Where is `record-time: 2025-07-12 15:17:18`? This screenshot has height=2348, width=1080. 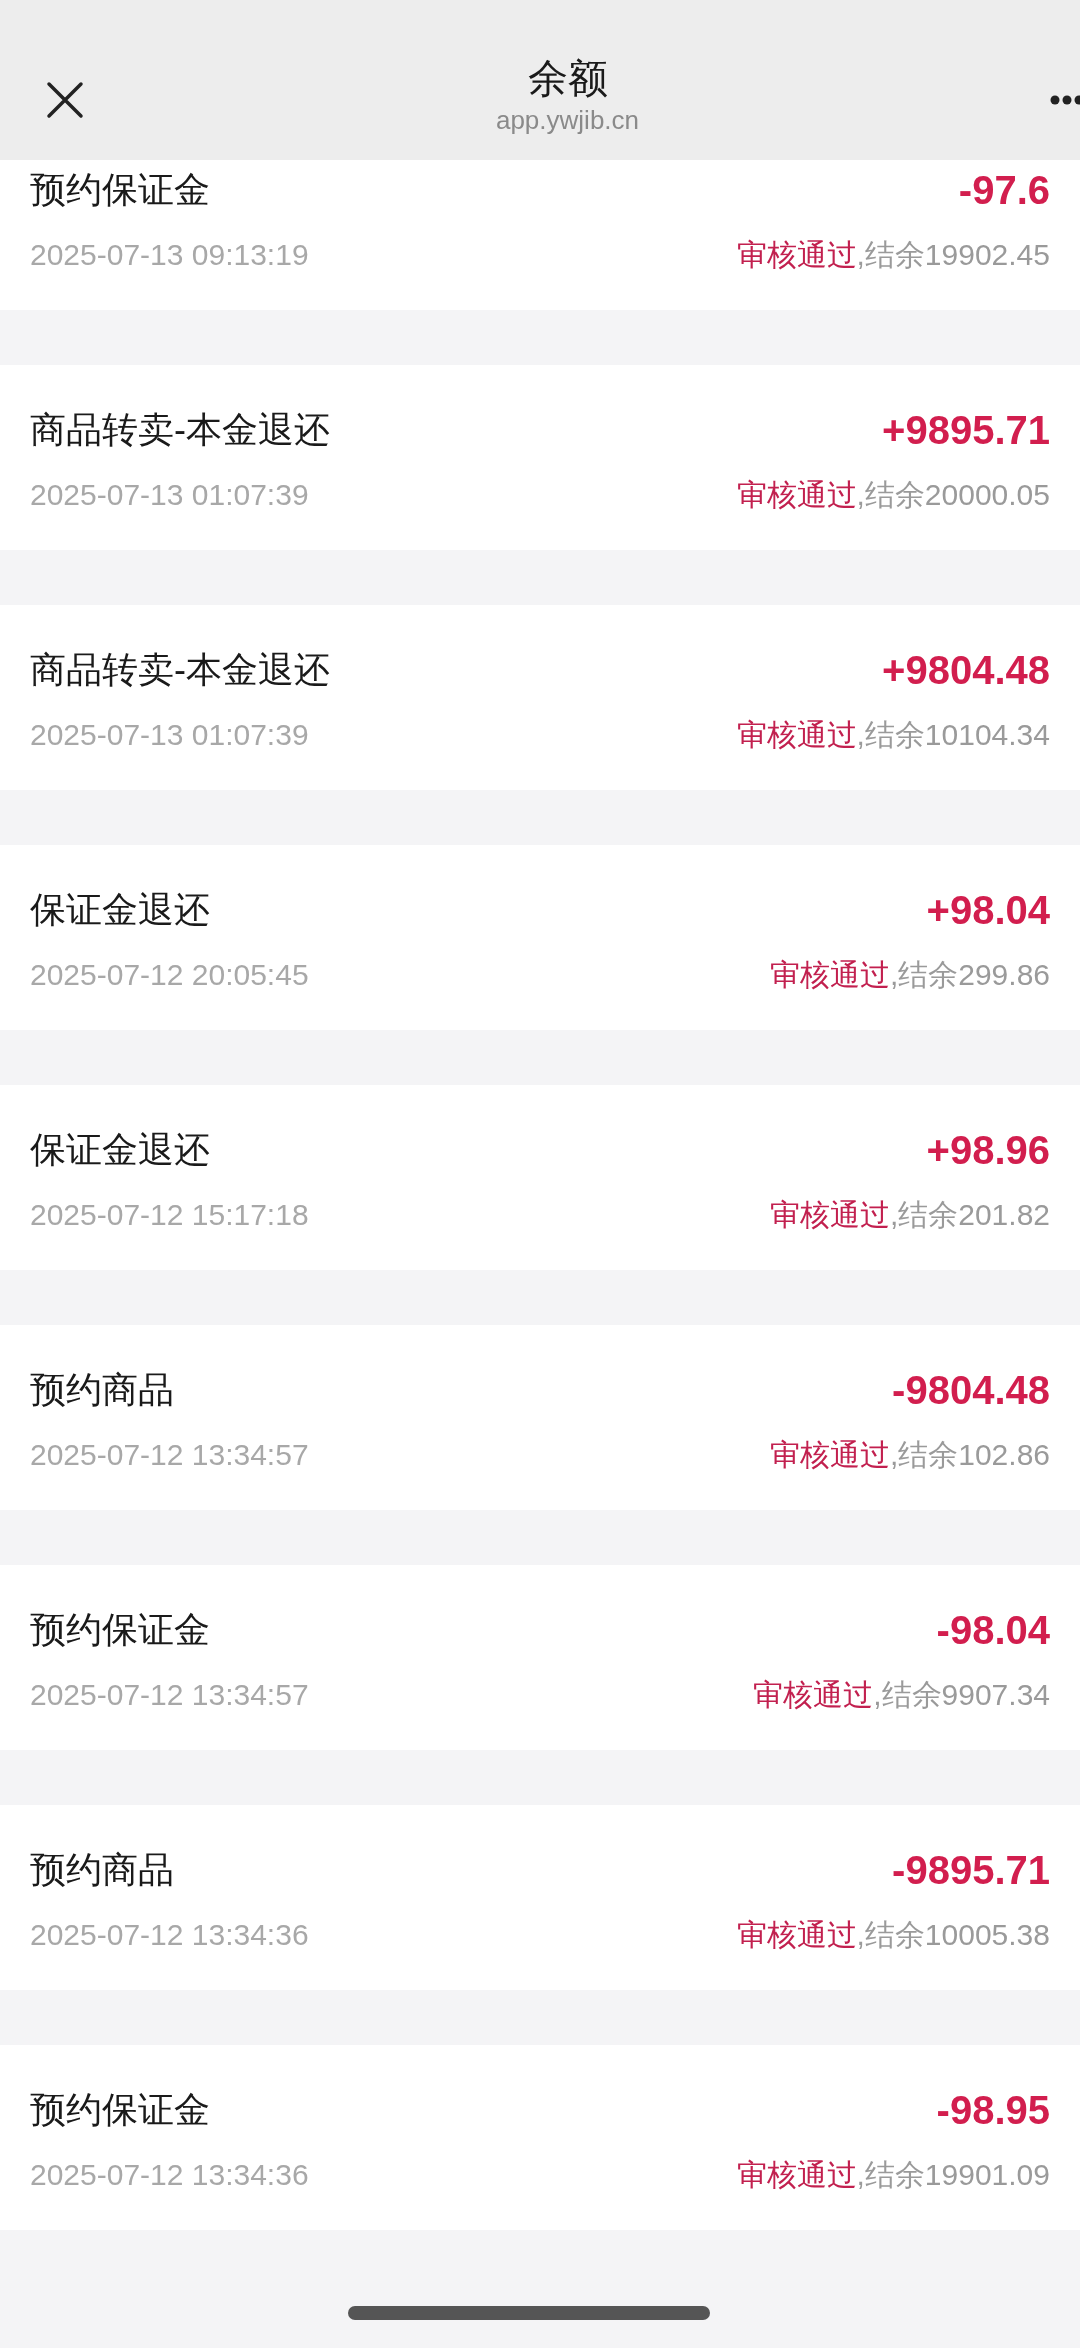 record-time: 2025-07-12 15:17:18 is located at coordinates (170, 1215).